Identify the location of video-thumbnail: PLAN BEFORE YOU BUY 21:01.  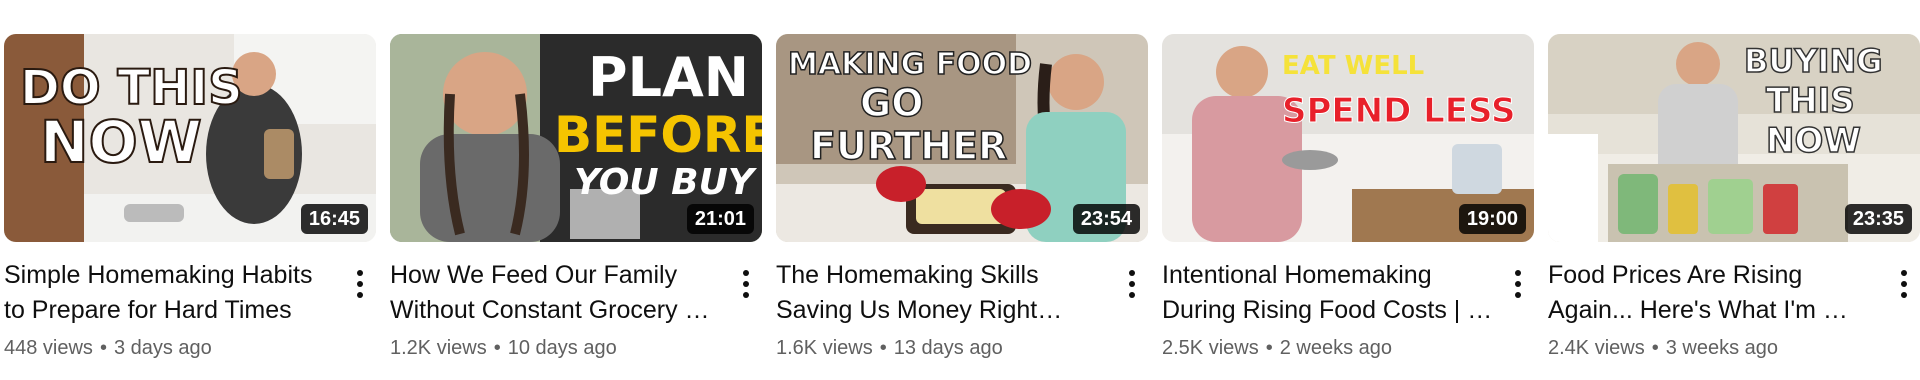
(576, 138).